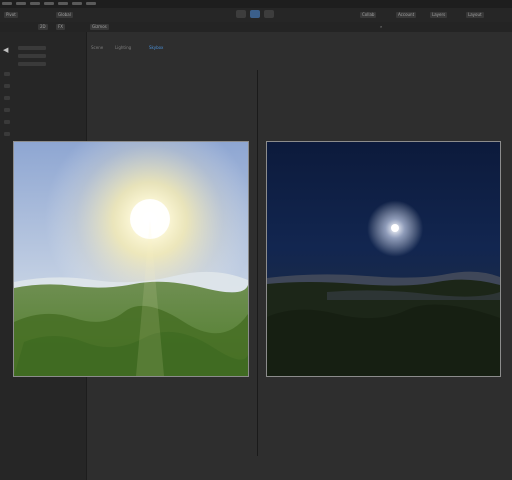 The width and height of the screenshot is (512, 480). I want to click on sidebar-item-game, so click(32, 56).